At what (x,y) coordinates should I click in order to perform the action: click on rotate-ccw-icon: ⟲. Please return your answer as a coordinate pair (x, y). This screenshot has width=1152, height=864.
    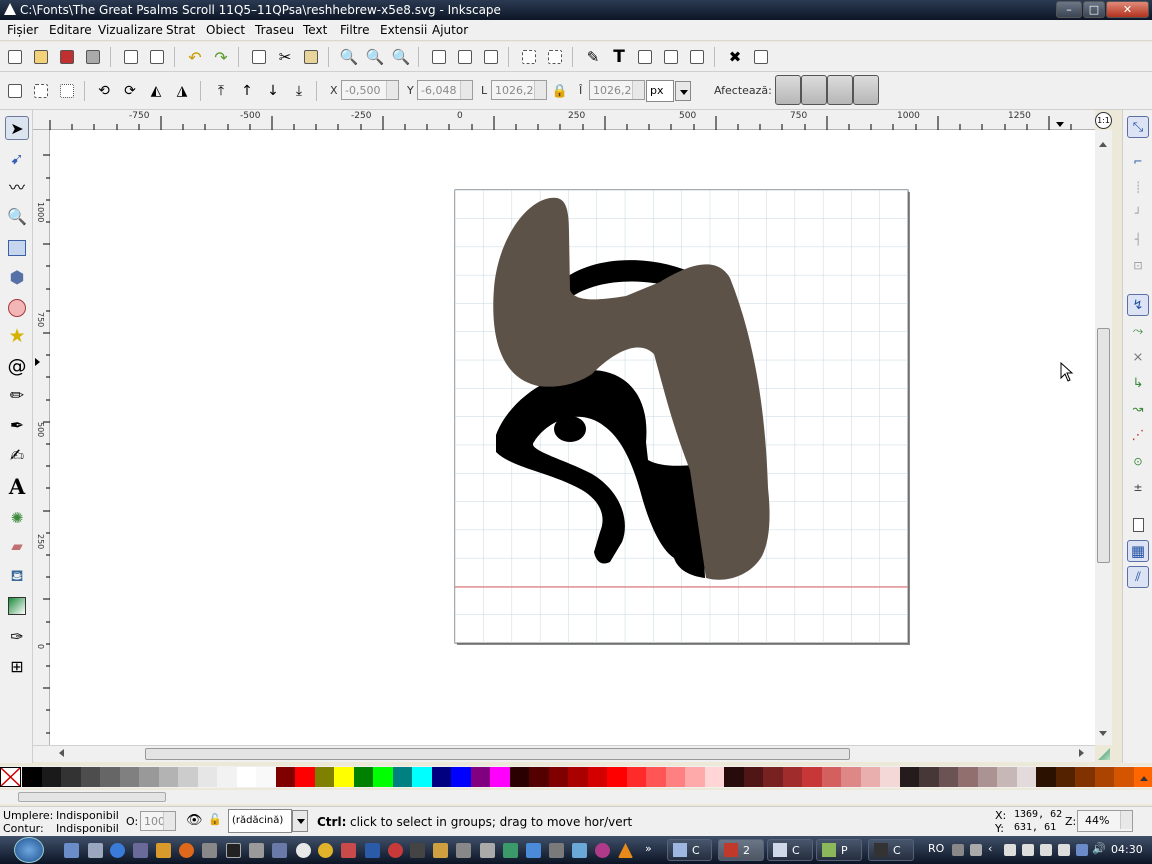
    Looking at the image, I should click on (104, 91).